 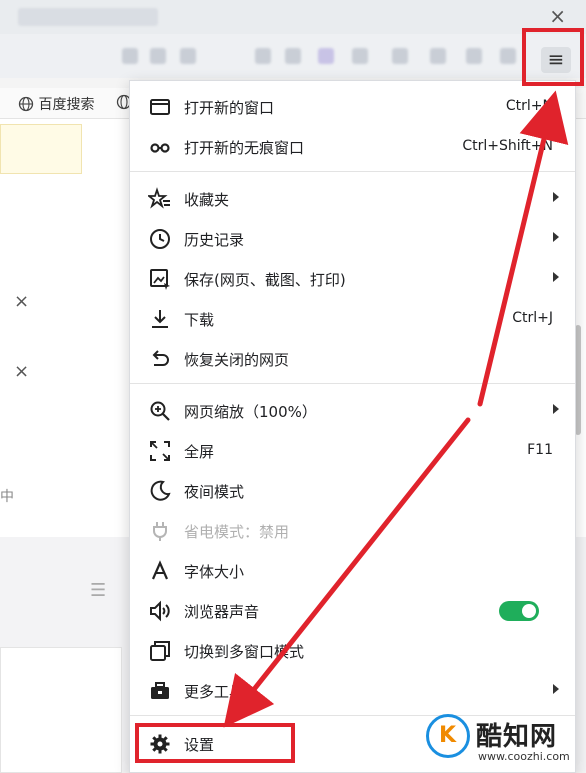 What do you see at coordinates (517, 737) in the screenshot?
I see `watermark-name: 酷知网` at bounding box center [517, 737].